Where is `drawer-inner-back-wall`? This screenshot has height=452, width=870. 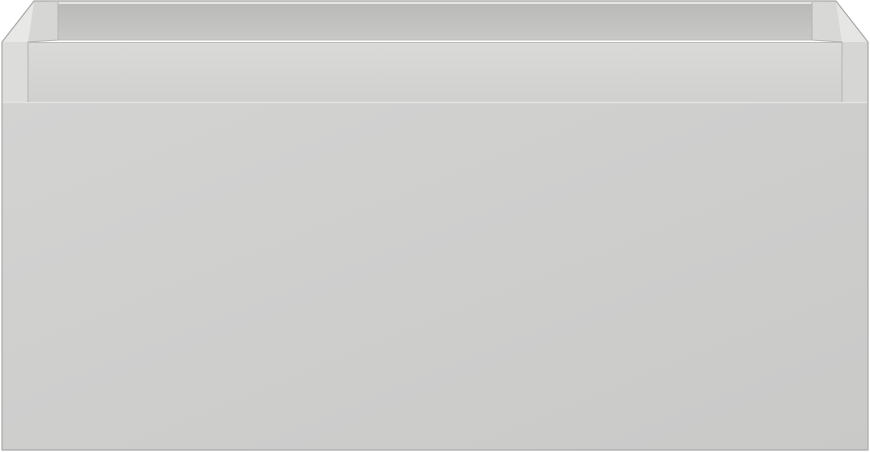 drawer-inner-back-wall is located at coordinates (435, 21).